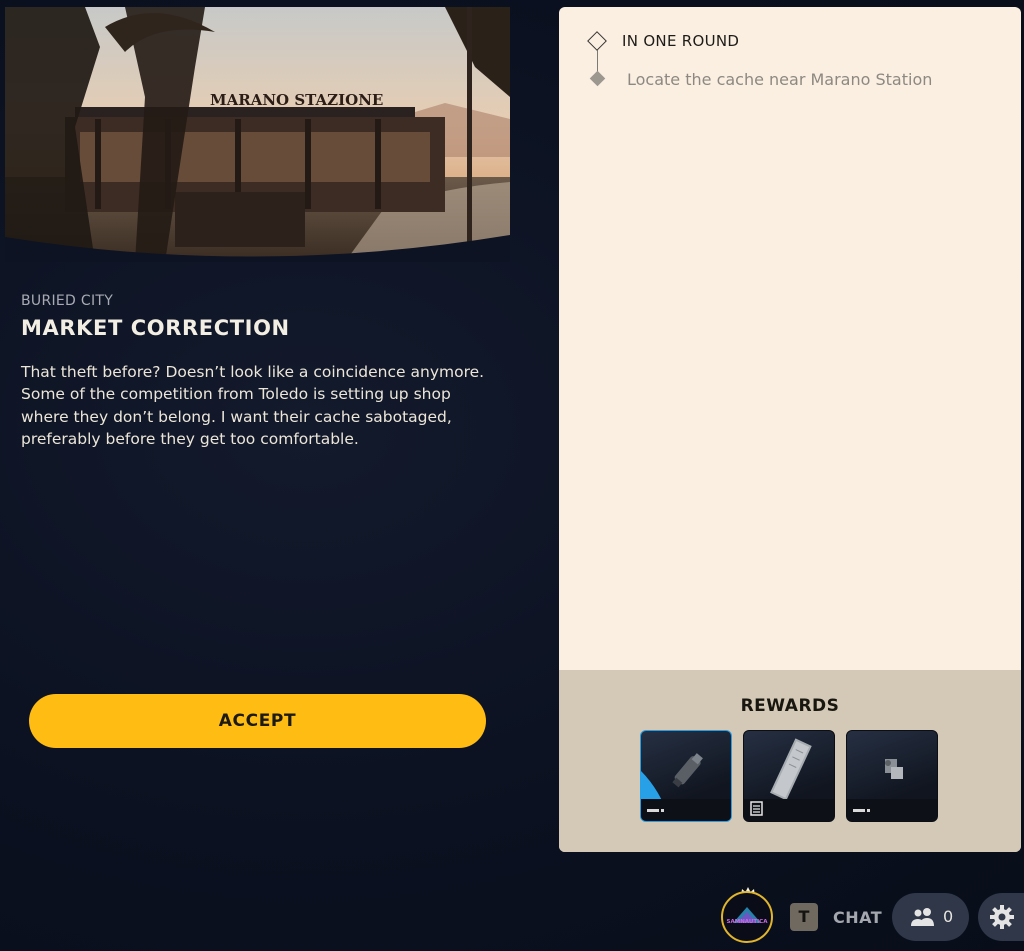 Image resolution: width=1024 pixels, height=951 pixels. I want to click on rewards-section: REWARDS, so click(790, 761).